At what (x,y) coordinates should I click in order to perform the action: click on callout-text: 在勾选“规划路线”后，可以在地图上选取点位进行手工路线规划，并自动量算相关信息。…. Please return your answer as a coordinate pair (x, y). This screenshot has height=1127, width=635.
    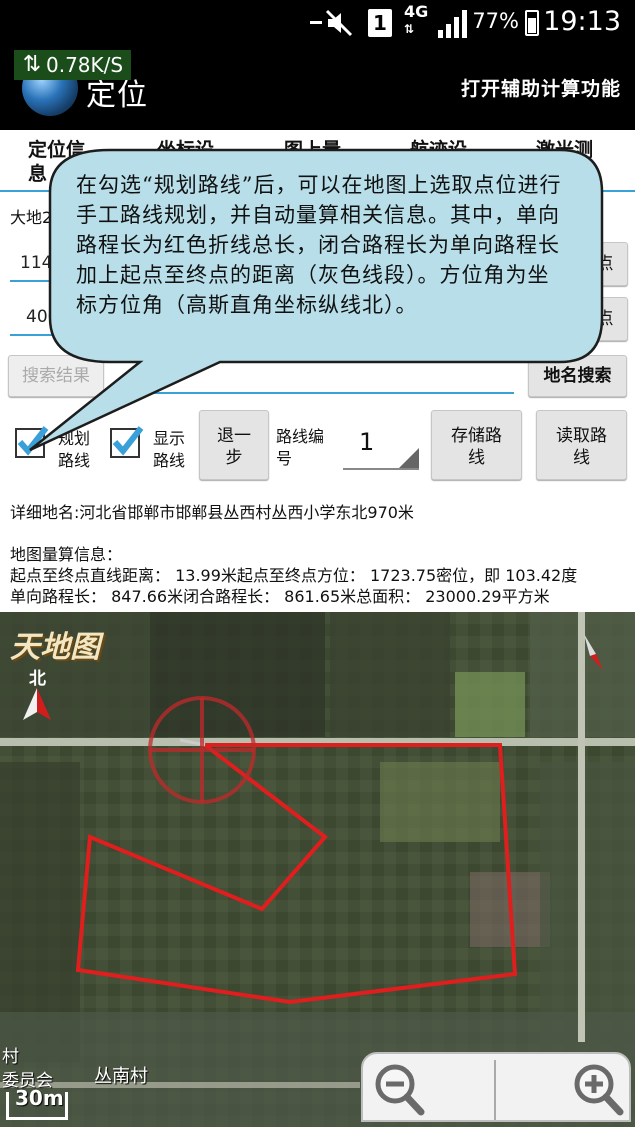
    Looking at the image, I should click on (319, 245).